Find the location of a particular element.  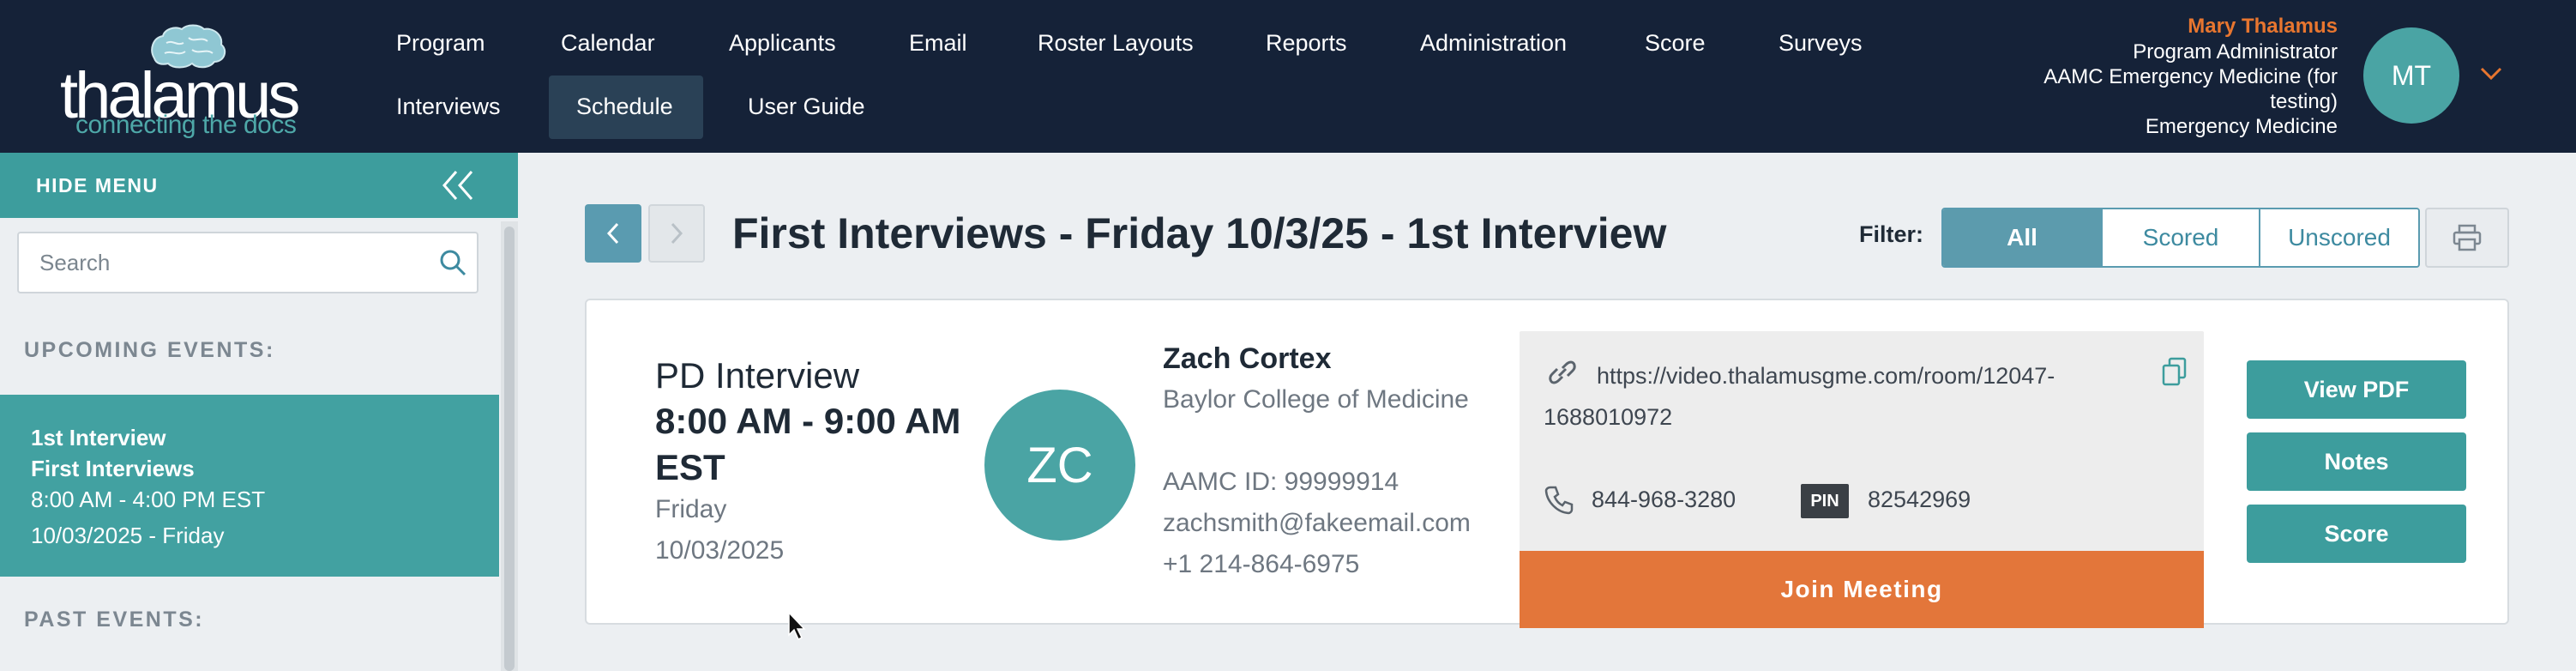

filter-button-group: All Scored Unscored is located at coordinates (2180, 238).